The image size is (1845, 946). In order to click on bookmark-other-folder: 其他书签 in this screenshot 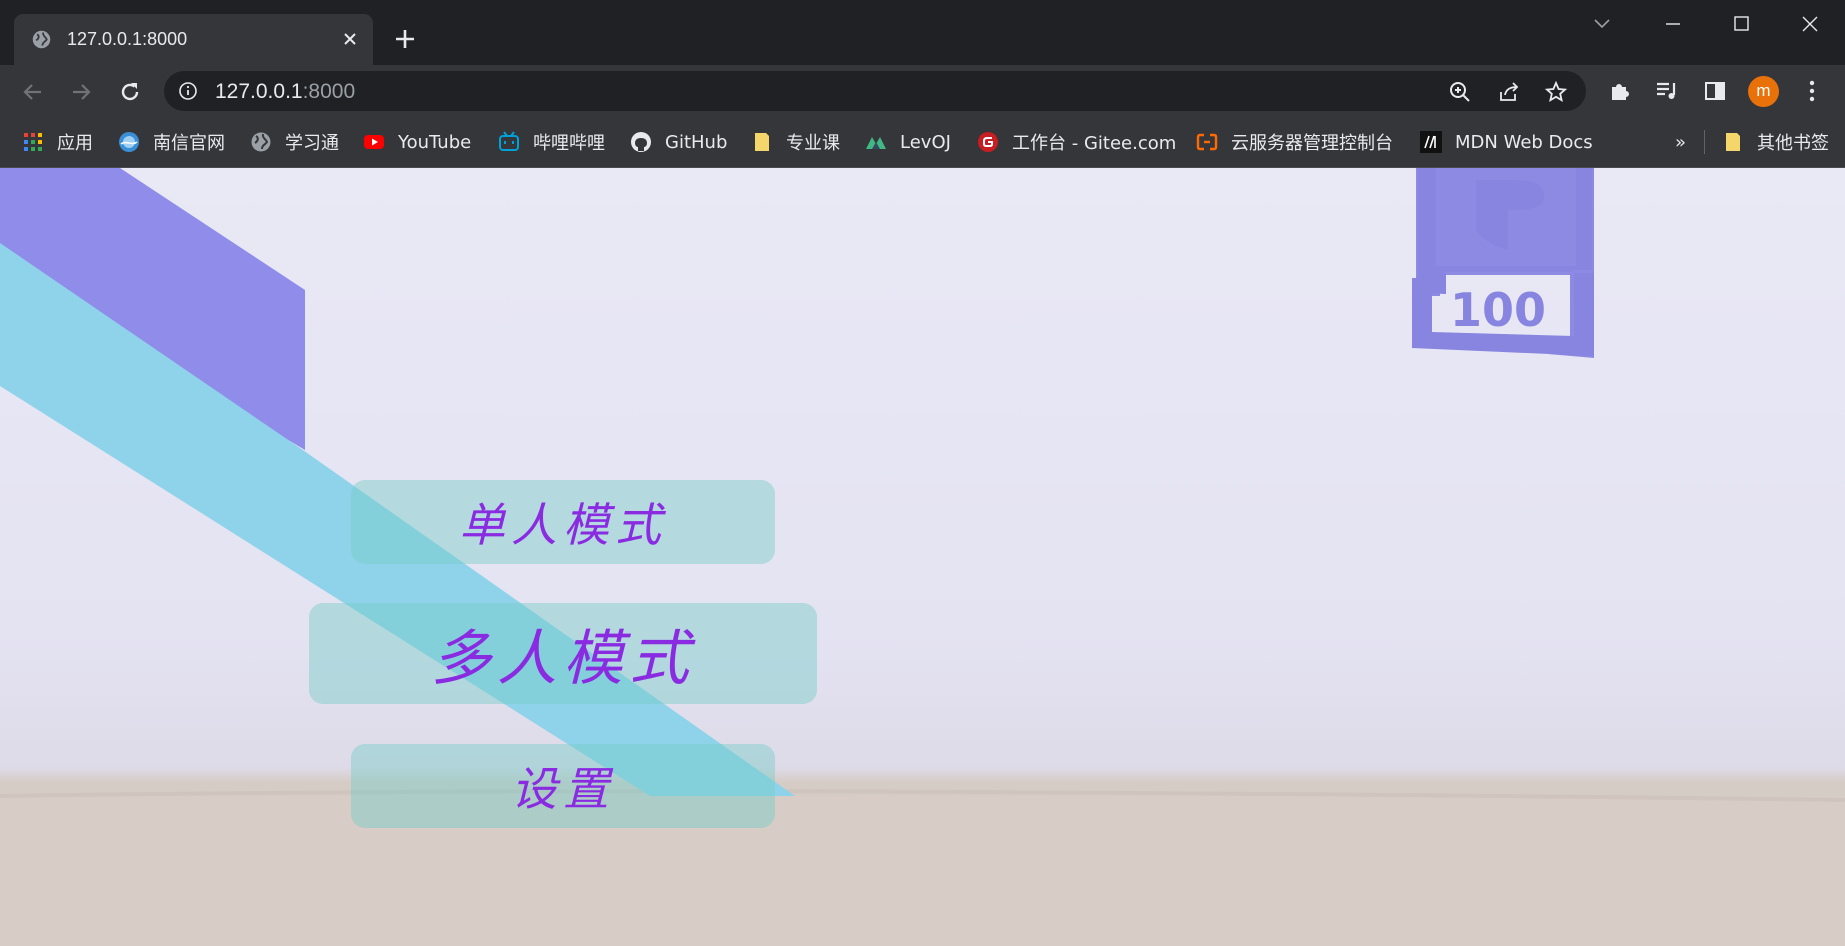, I will do `click(1775, 142)`.